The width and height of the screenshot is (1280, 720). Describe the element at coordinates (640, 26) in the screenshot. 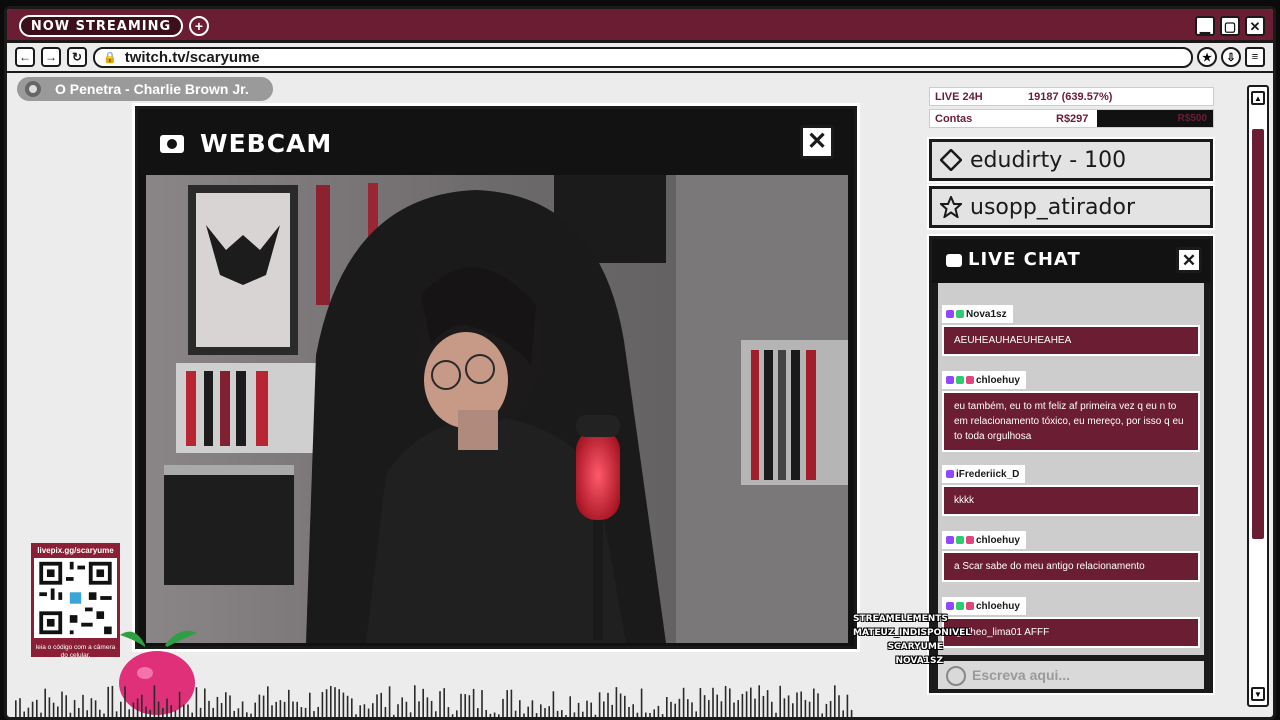

I see `title-bar: NOW STREAMING + ▁ ▢ ✕` at that location.